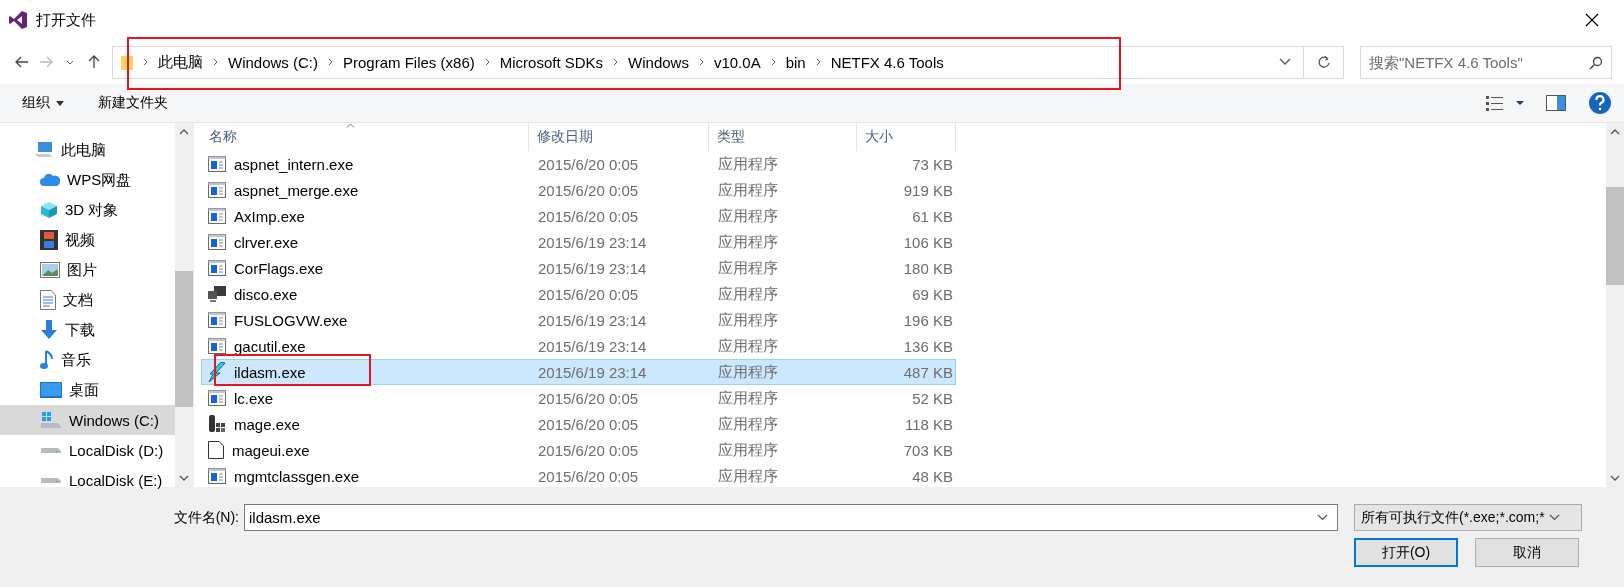 The height and width of the screenshot is (587, 1624). I want to click on file-row: aspnet_merge.exe 2015/6/20 0:05 应用程序 919 KB, so click(578, 190).